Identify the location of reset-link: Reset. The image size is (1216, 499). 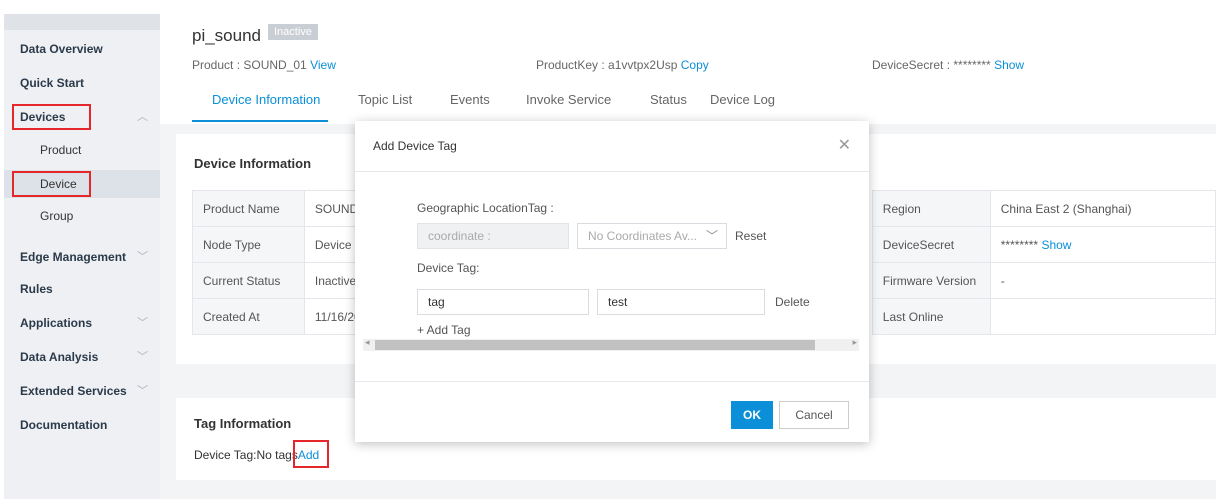
(750, 236).